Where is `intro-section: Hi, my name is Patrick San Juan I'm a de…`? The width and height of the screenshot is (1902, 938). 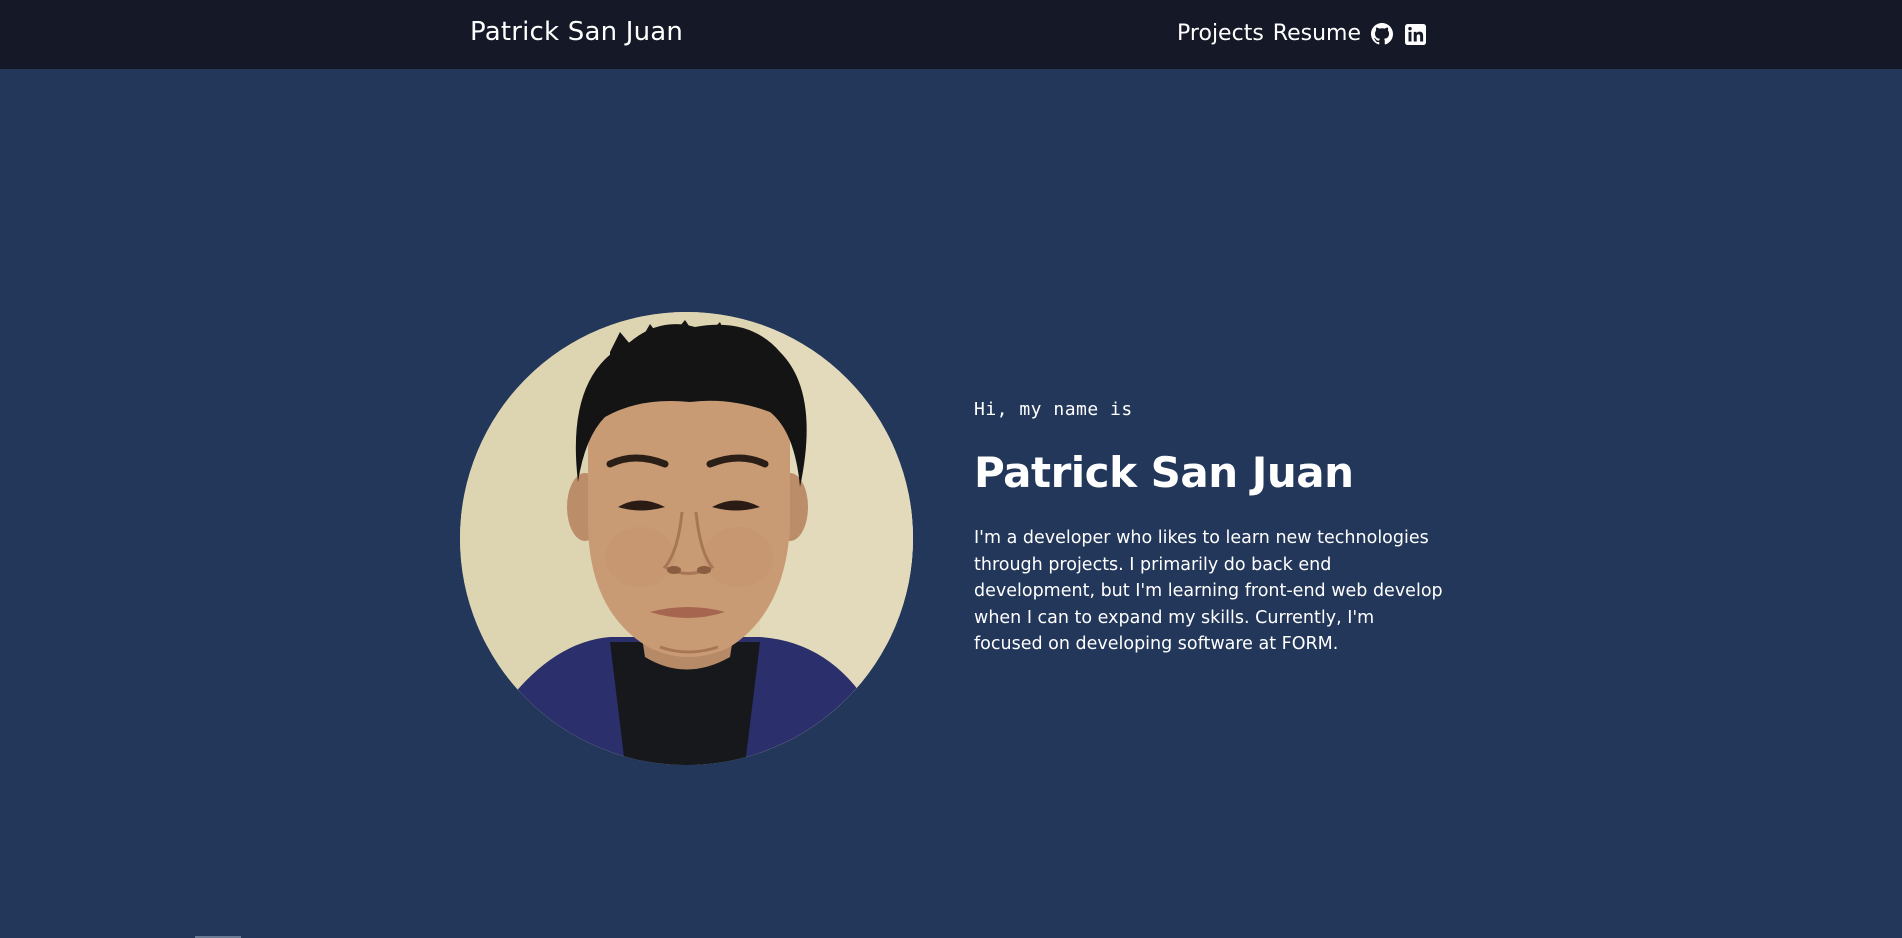 intro-section: Hi, my name is Patrick San Juan I'm a de… is located at coordinates (1209, 528).